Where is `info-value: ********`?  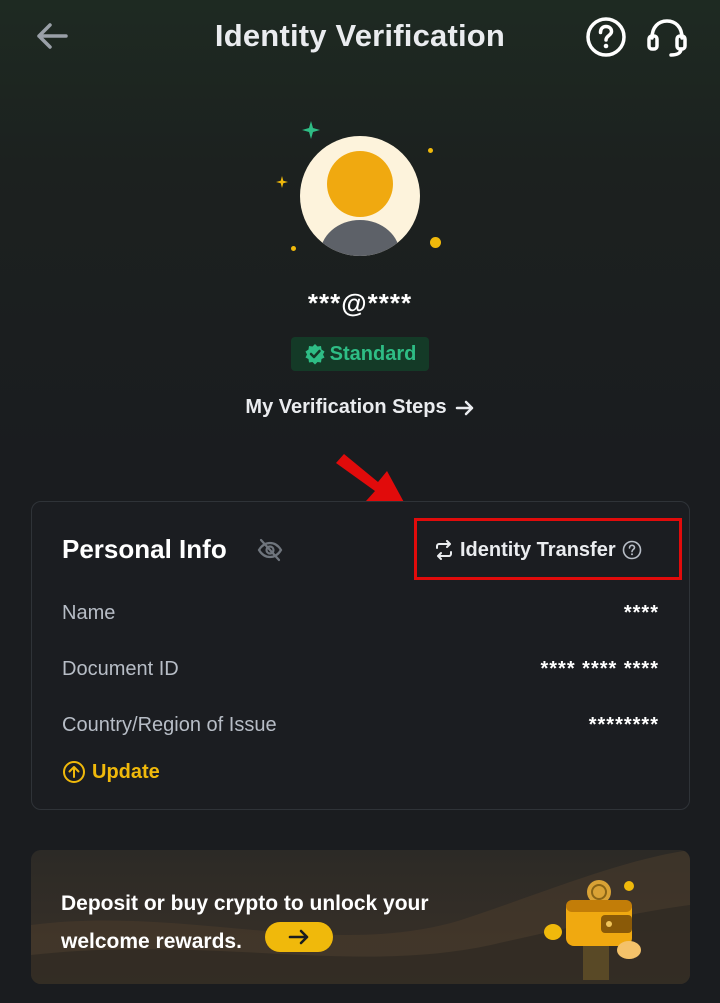
info-value: ******** is located at coordinates (623, 725).